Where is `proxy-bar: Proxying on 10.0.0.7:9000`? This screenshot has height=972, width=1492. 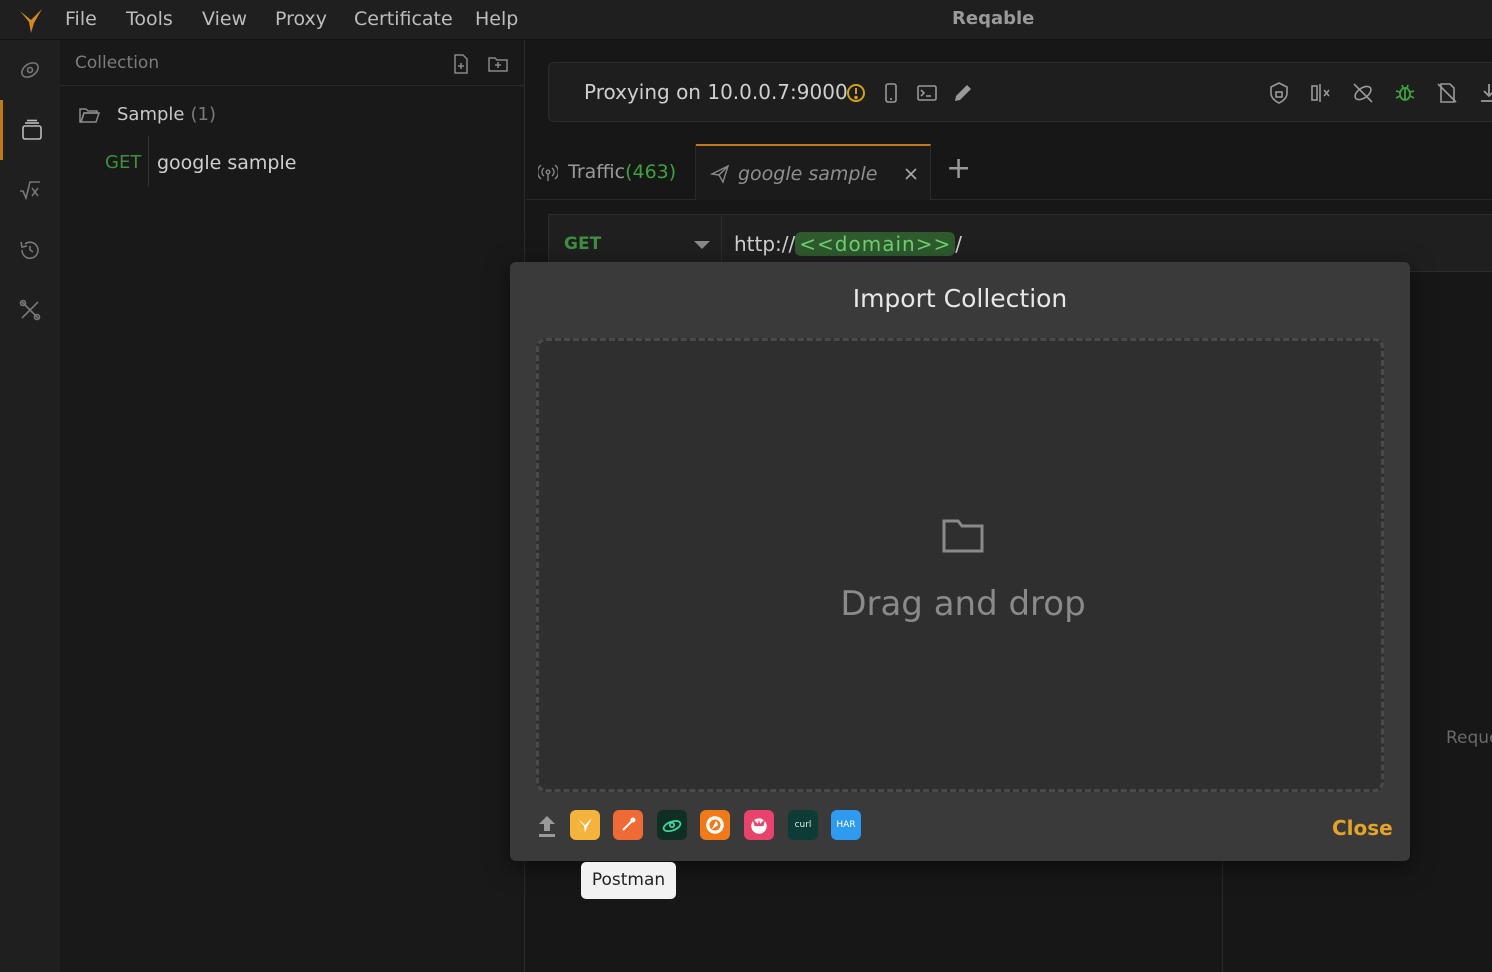 proxy-bar: Proxying on 10.0.0.7:9000 is located at coordinates (1020, 92).